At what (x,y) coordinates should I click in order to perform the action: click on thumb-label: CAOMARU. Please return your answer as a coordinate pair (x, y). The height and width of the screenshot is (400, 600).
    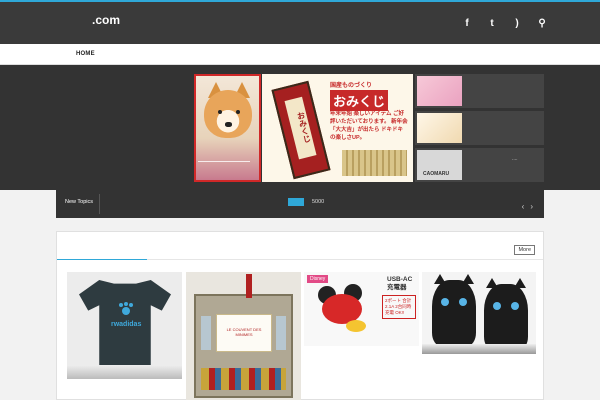
    Looking at the image, I should click on (436, 174).